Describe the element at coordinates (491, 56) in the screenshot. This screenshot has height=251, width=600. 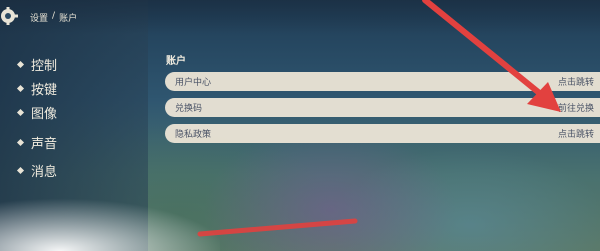
I see `arrow-pointer-icon` at that location.